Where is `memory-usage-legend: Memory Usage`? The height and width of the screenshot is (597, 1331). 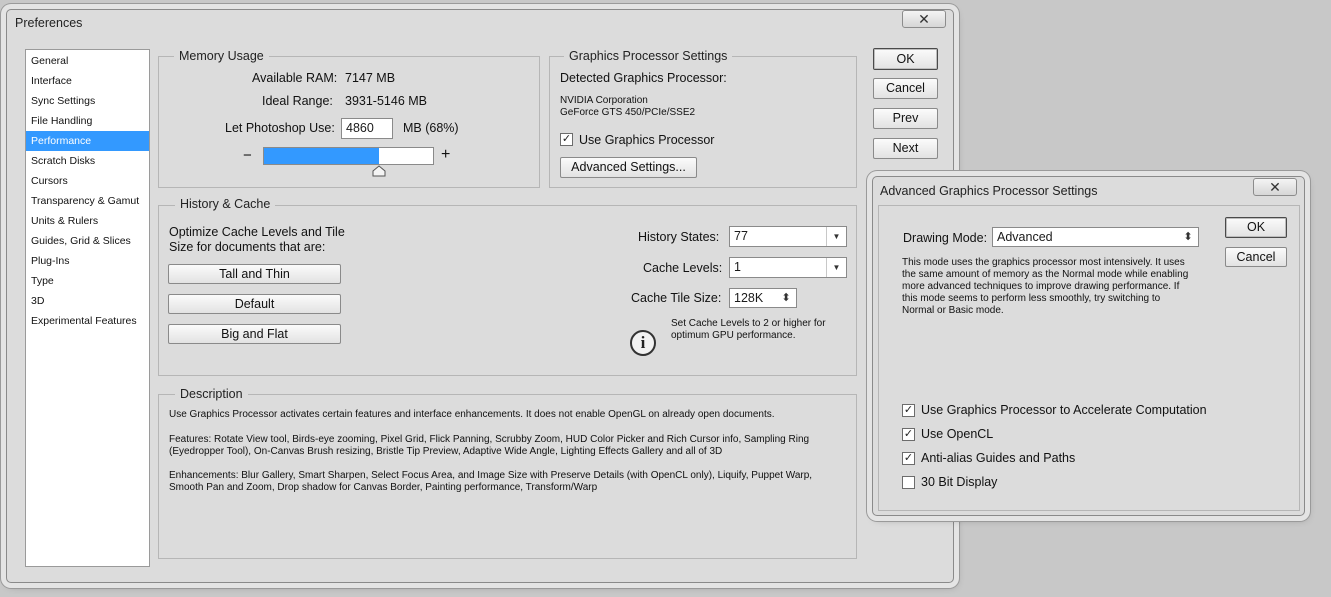 memory-usage-legend: Memory Usage is located at coordinates (221, 56).